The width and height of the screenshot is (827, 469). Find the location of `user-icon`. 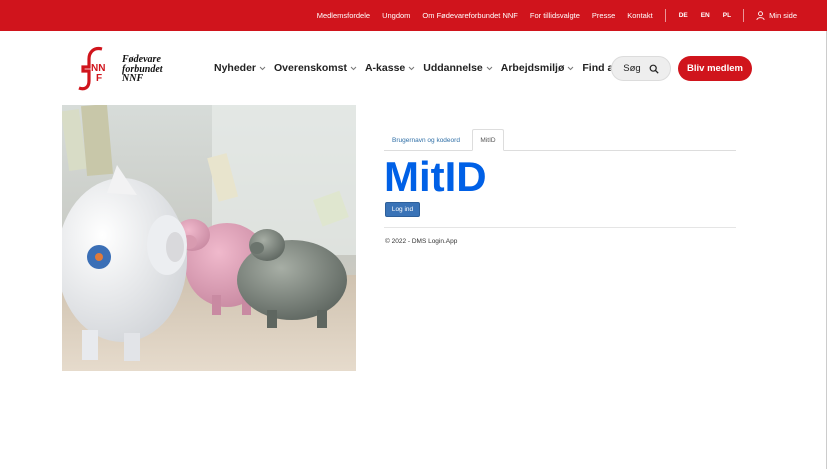

user-icon is located at coordinates (760, 15).